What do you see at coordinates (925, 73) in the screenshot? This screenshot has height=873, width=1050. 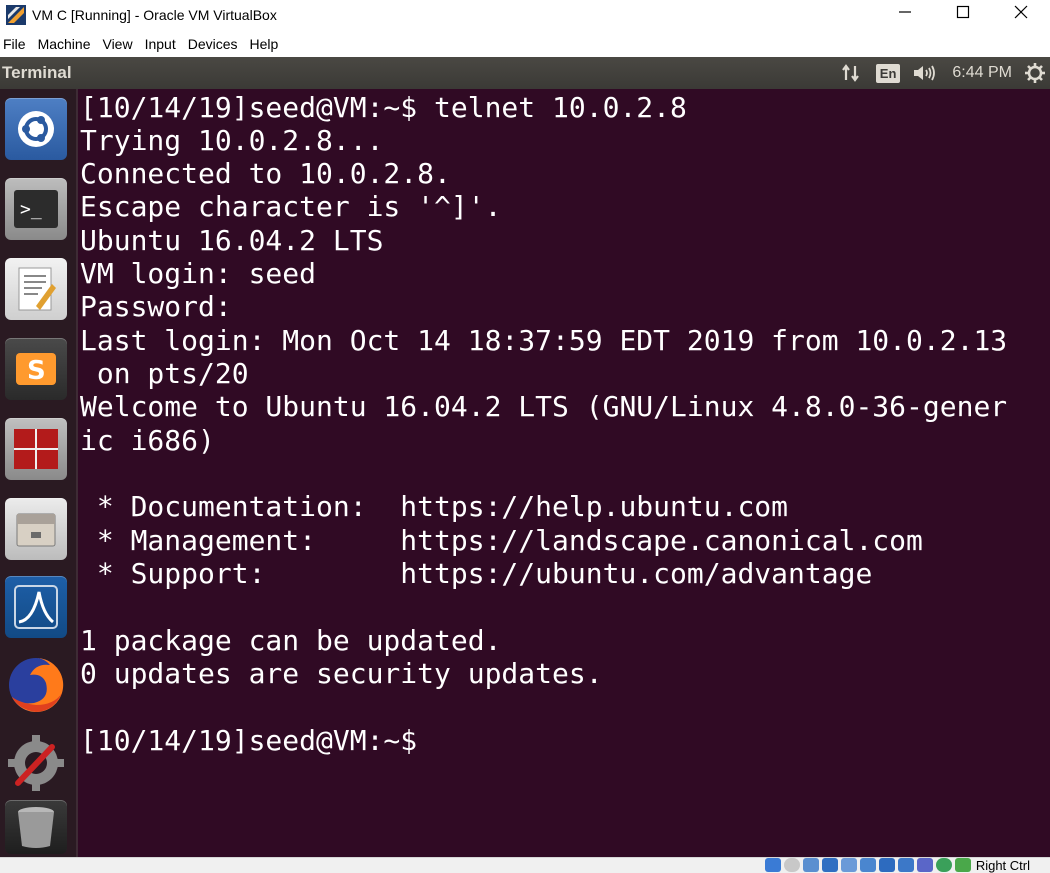 I see `volume-icon` at bounding box center [925, 73].